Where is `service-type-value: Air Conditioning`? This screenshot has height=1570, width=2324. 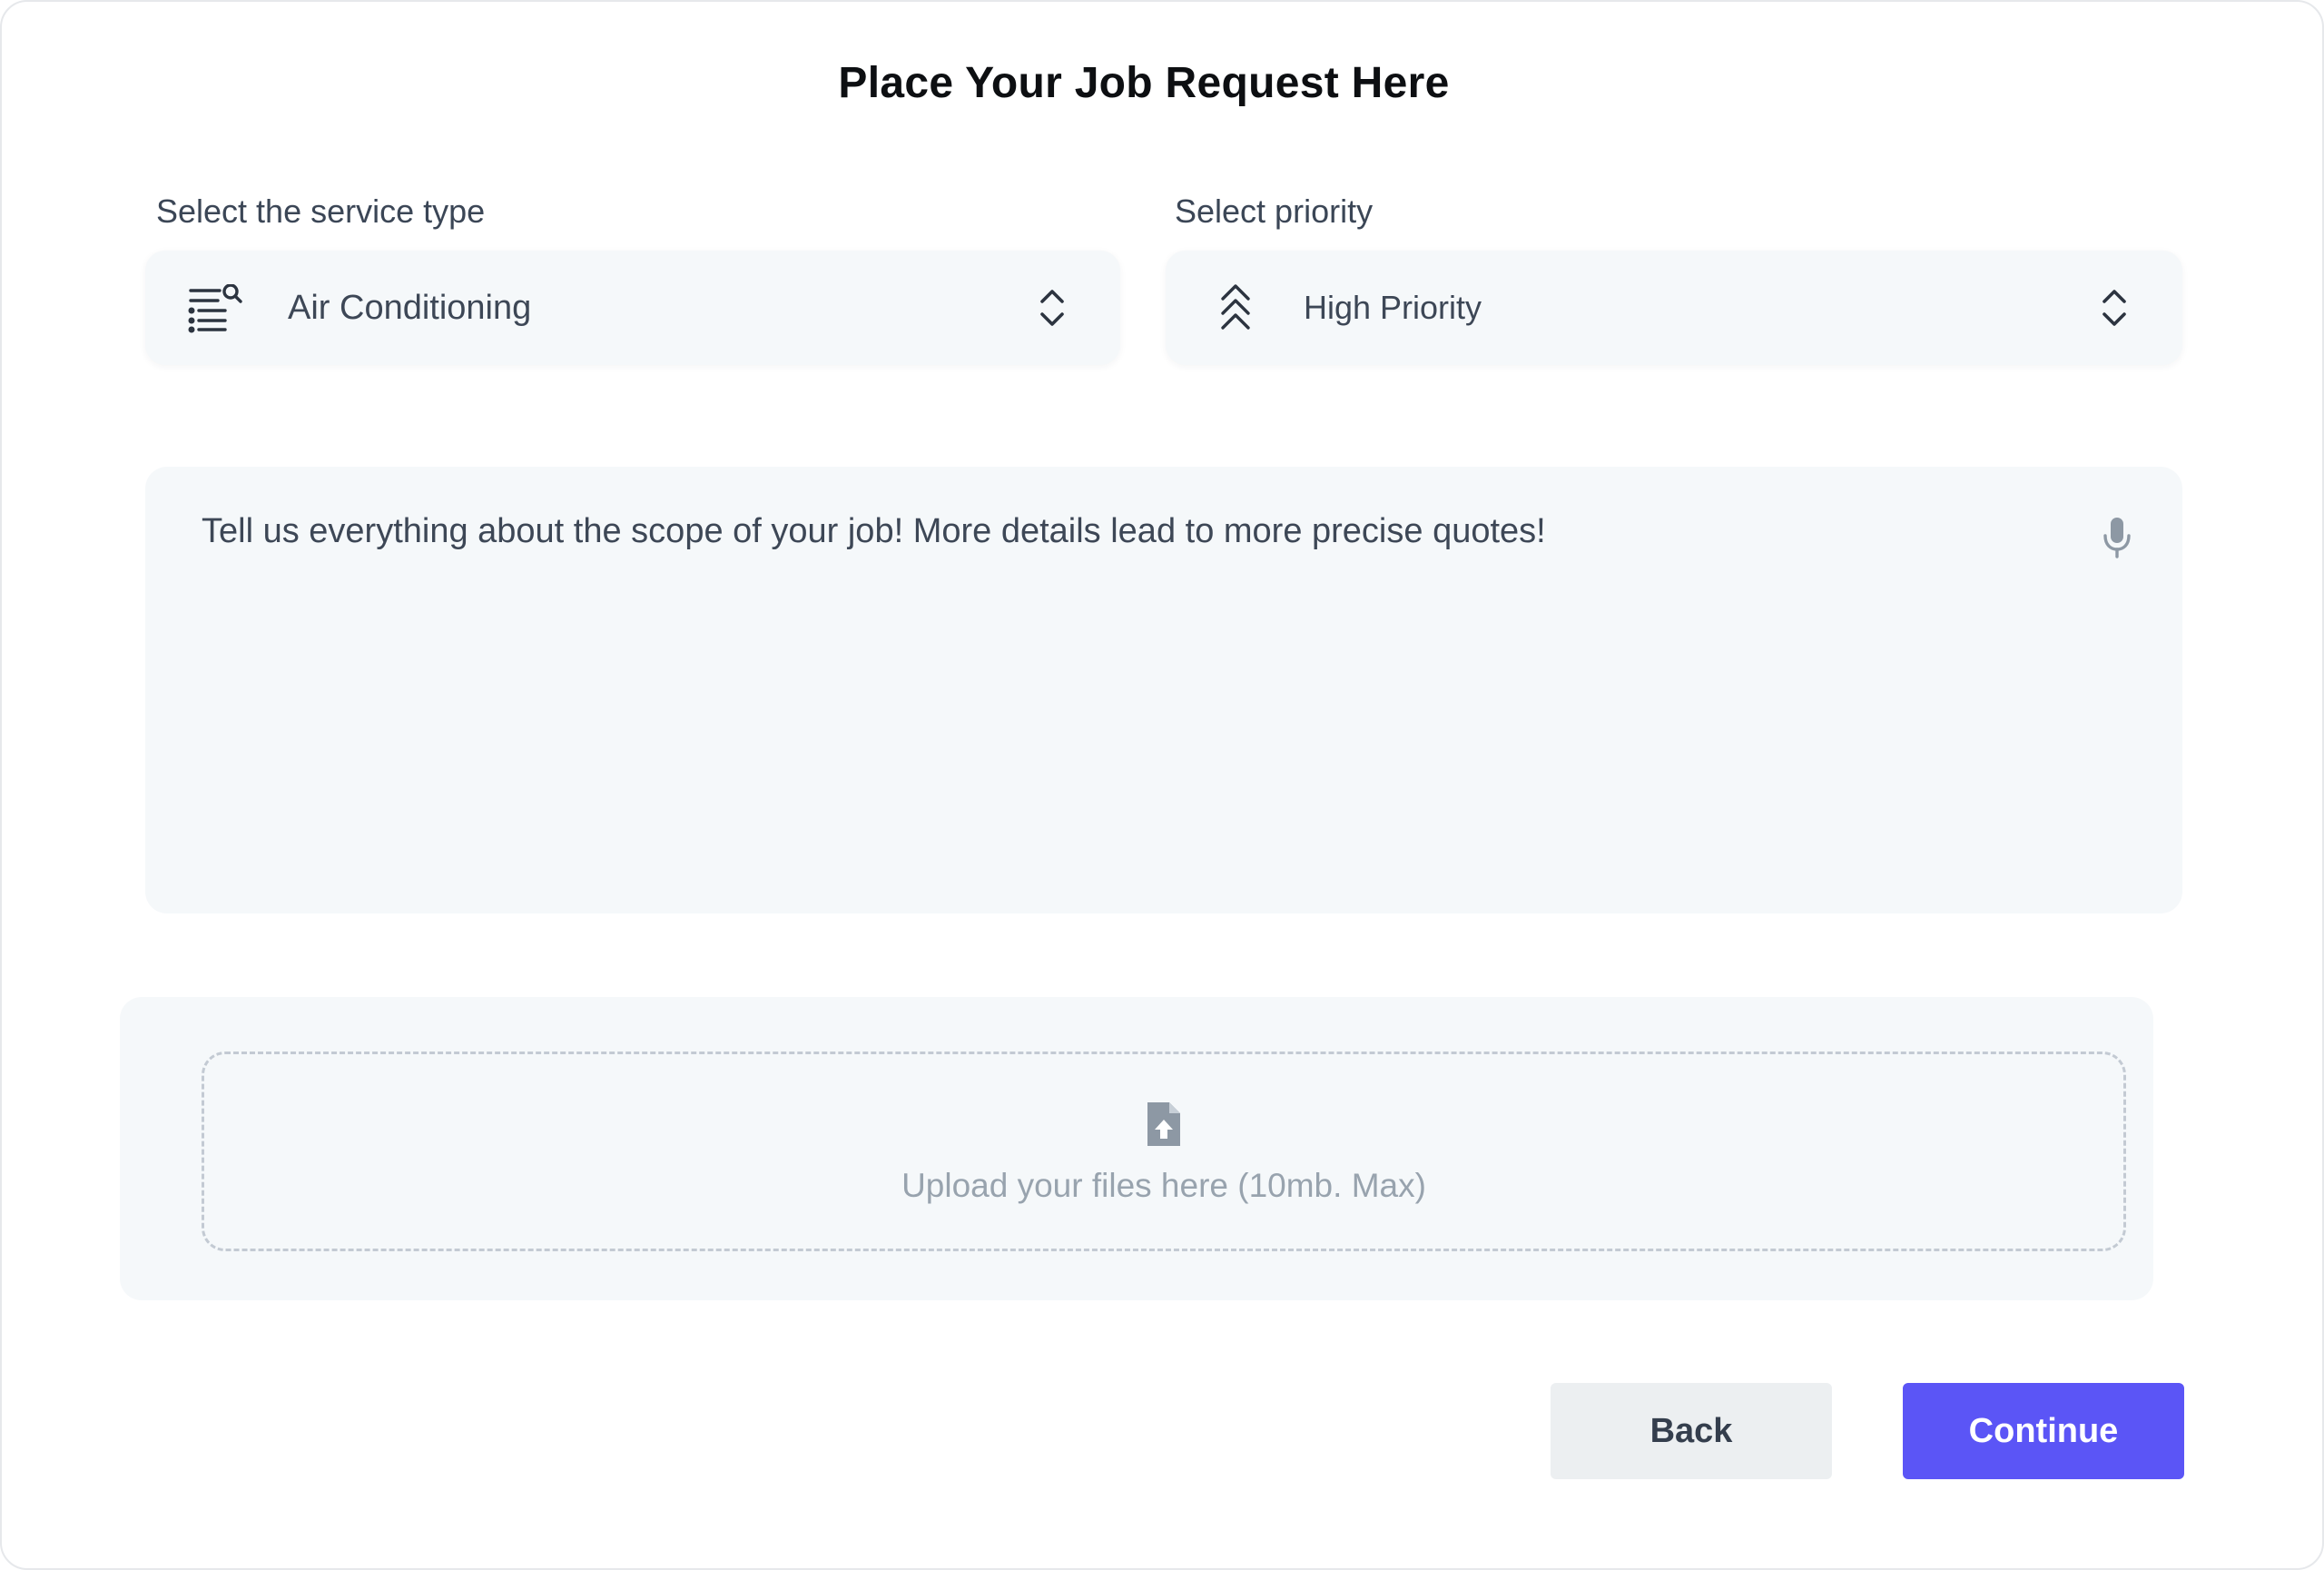 service-type-value: Air Conditioning is located at coordinates (410, 308).